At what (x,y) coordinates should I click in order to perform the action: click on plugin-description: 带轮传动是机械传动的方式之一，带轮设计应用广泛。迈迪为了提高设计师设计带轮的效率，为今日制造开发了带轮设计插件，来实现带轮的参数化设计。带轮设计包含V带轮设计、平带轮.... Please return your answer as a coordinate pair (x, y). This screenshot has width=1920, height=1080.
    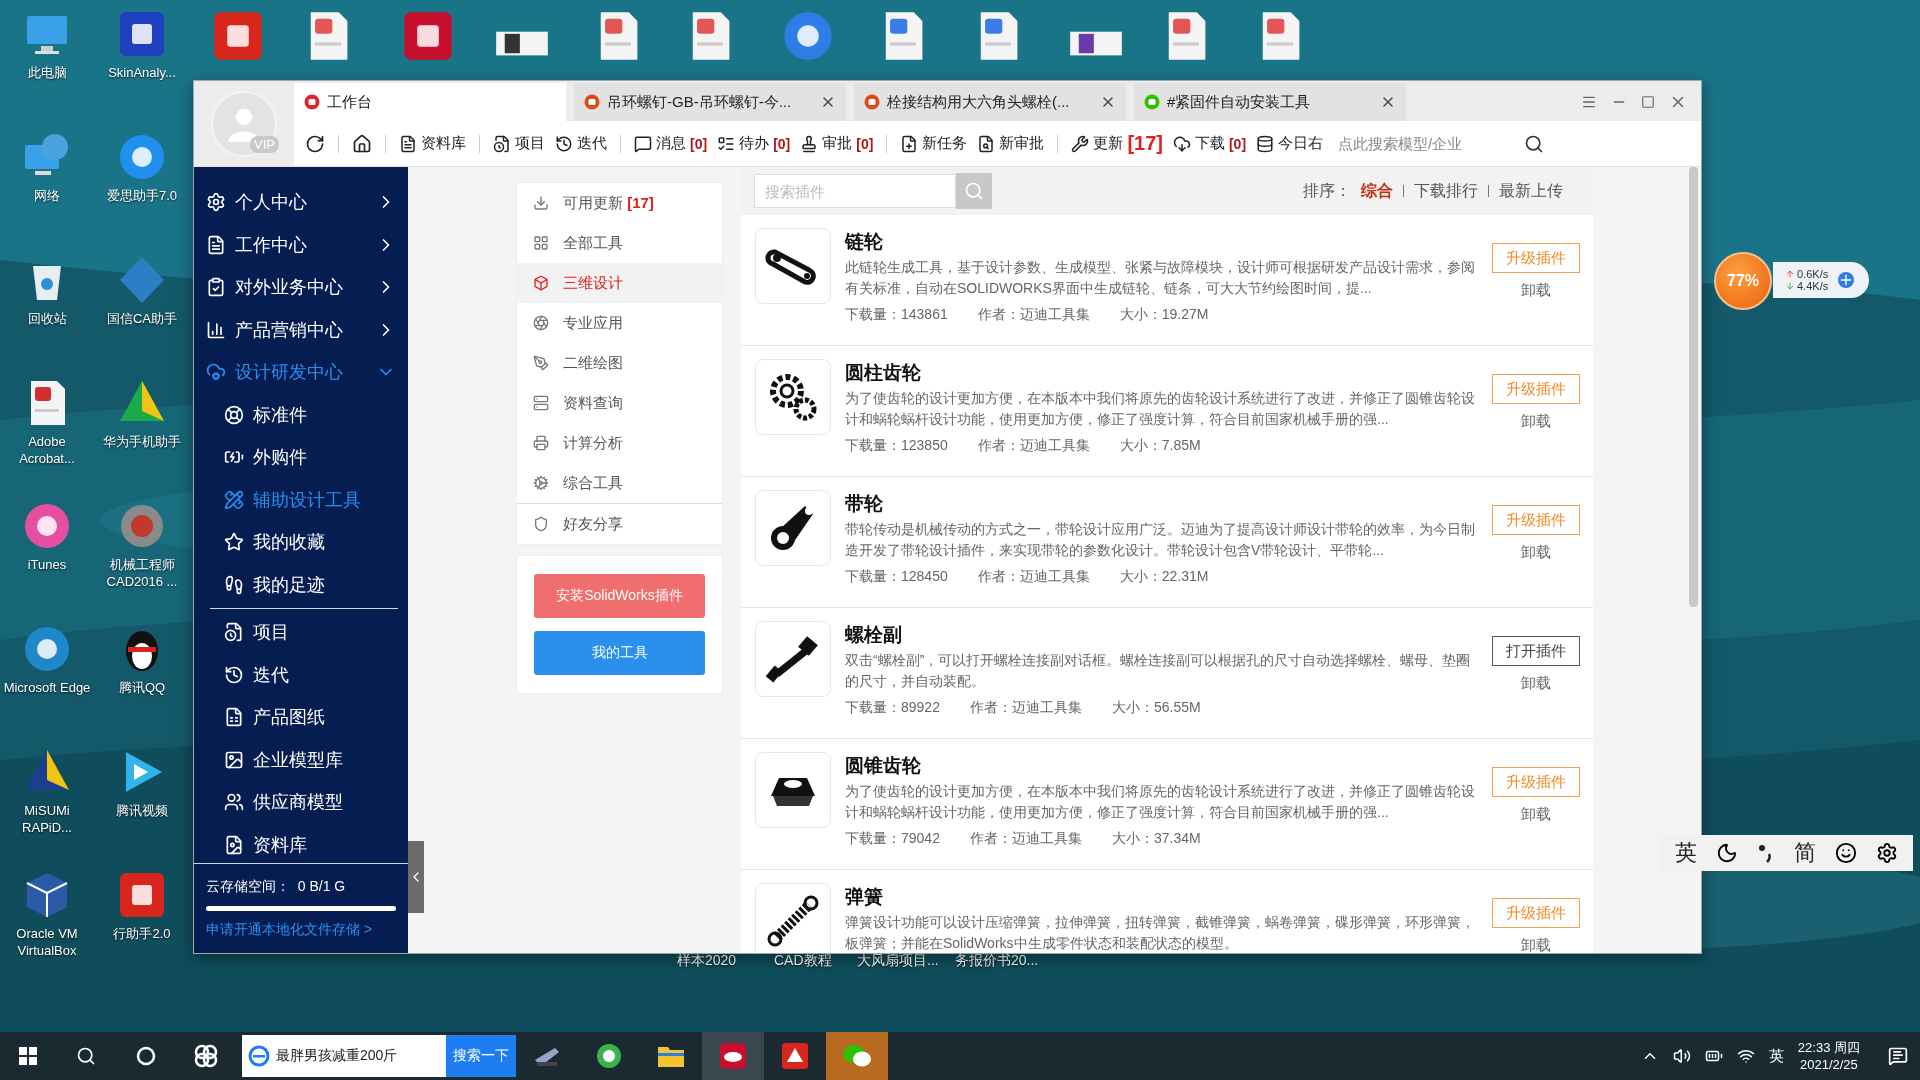
    Looking at the image, I should click on (1160, 540).